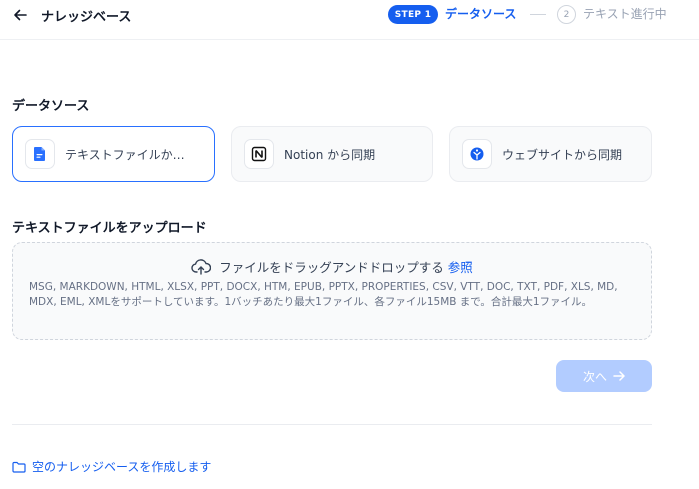 The width and height of the screenshot is (699, 489). What do you see at coordinates (259, 154) in the screenshot?
I see `notion-icon` at bounding box center [259, 154].